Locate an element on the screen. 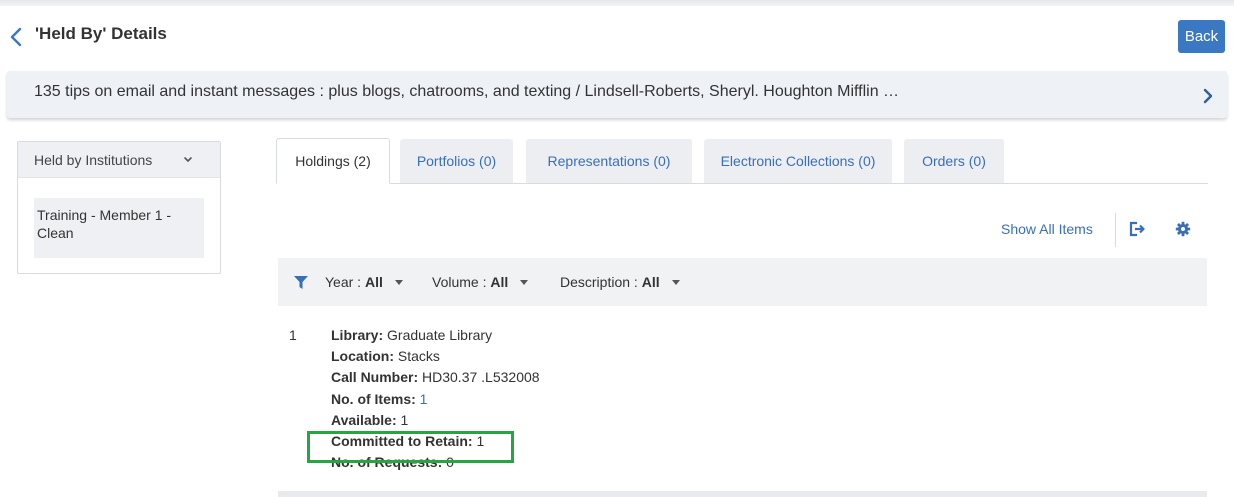 Image resolution: width=1234 pixels, height=497 pixels. year-filter-label: Year : is located at coordinates (345, 282).